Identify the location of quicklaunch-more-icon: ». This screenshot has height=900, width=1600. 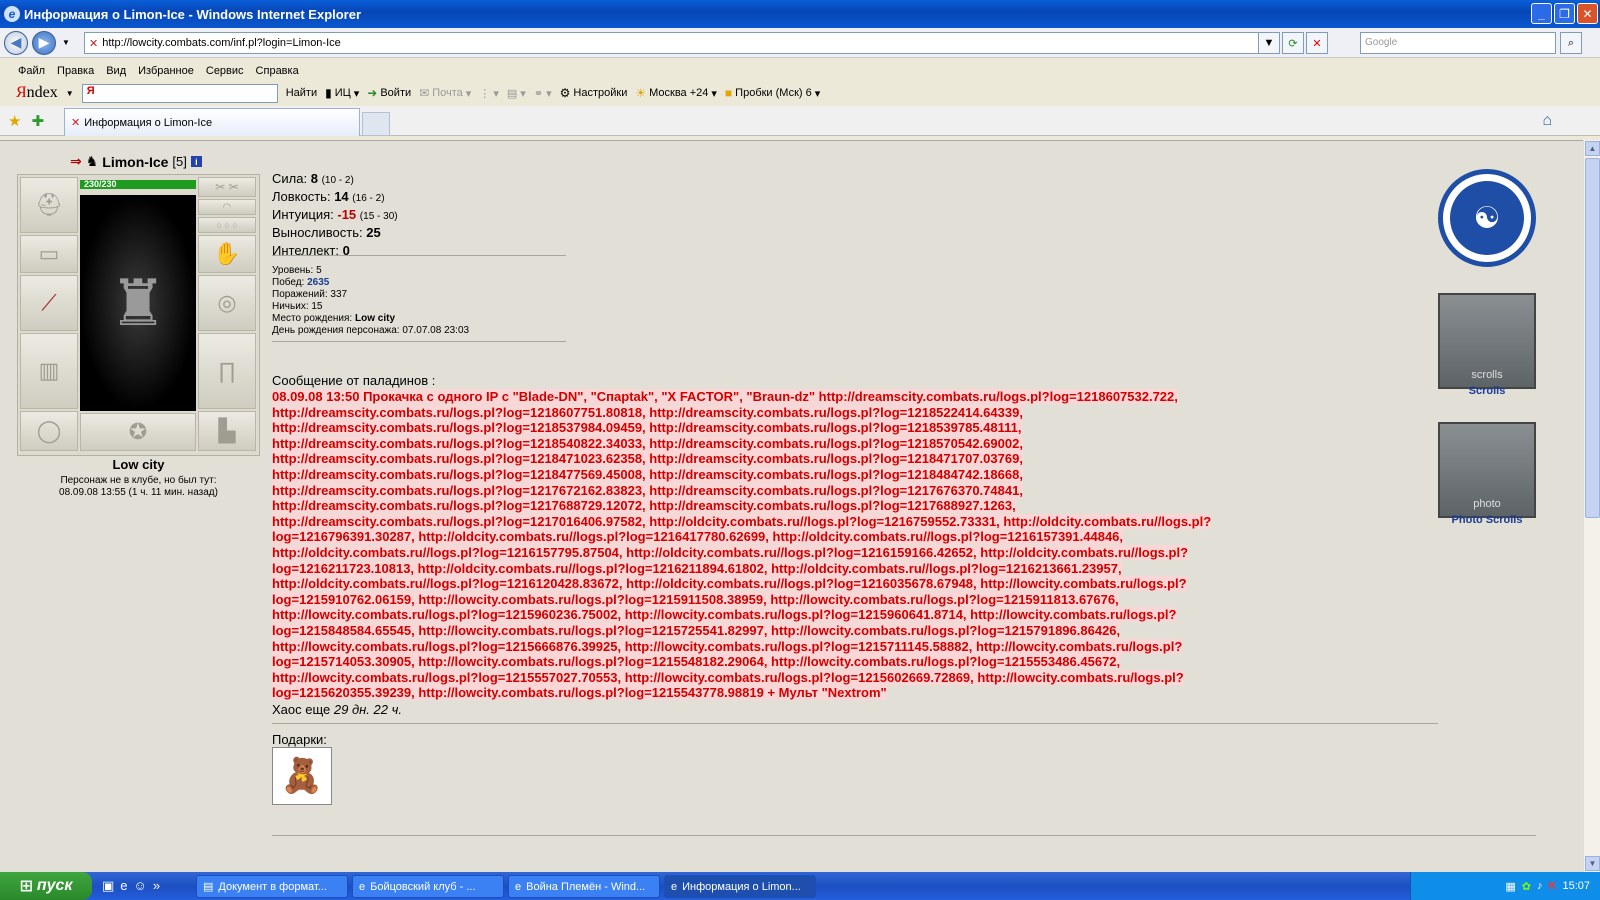
(156, 886).